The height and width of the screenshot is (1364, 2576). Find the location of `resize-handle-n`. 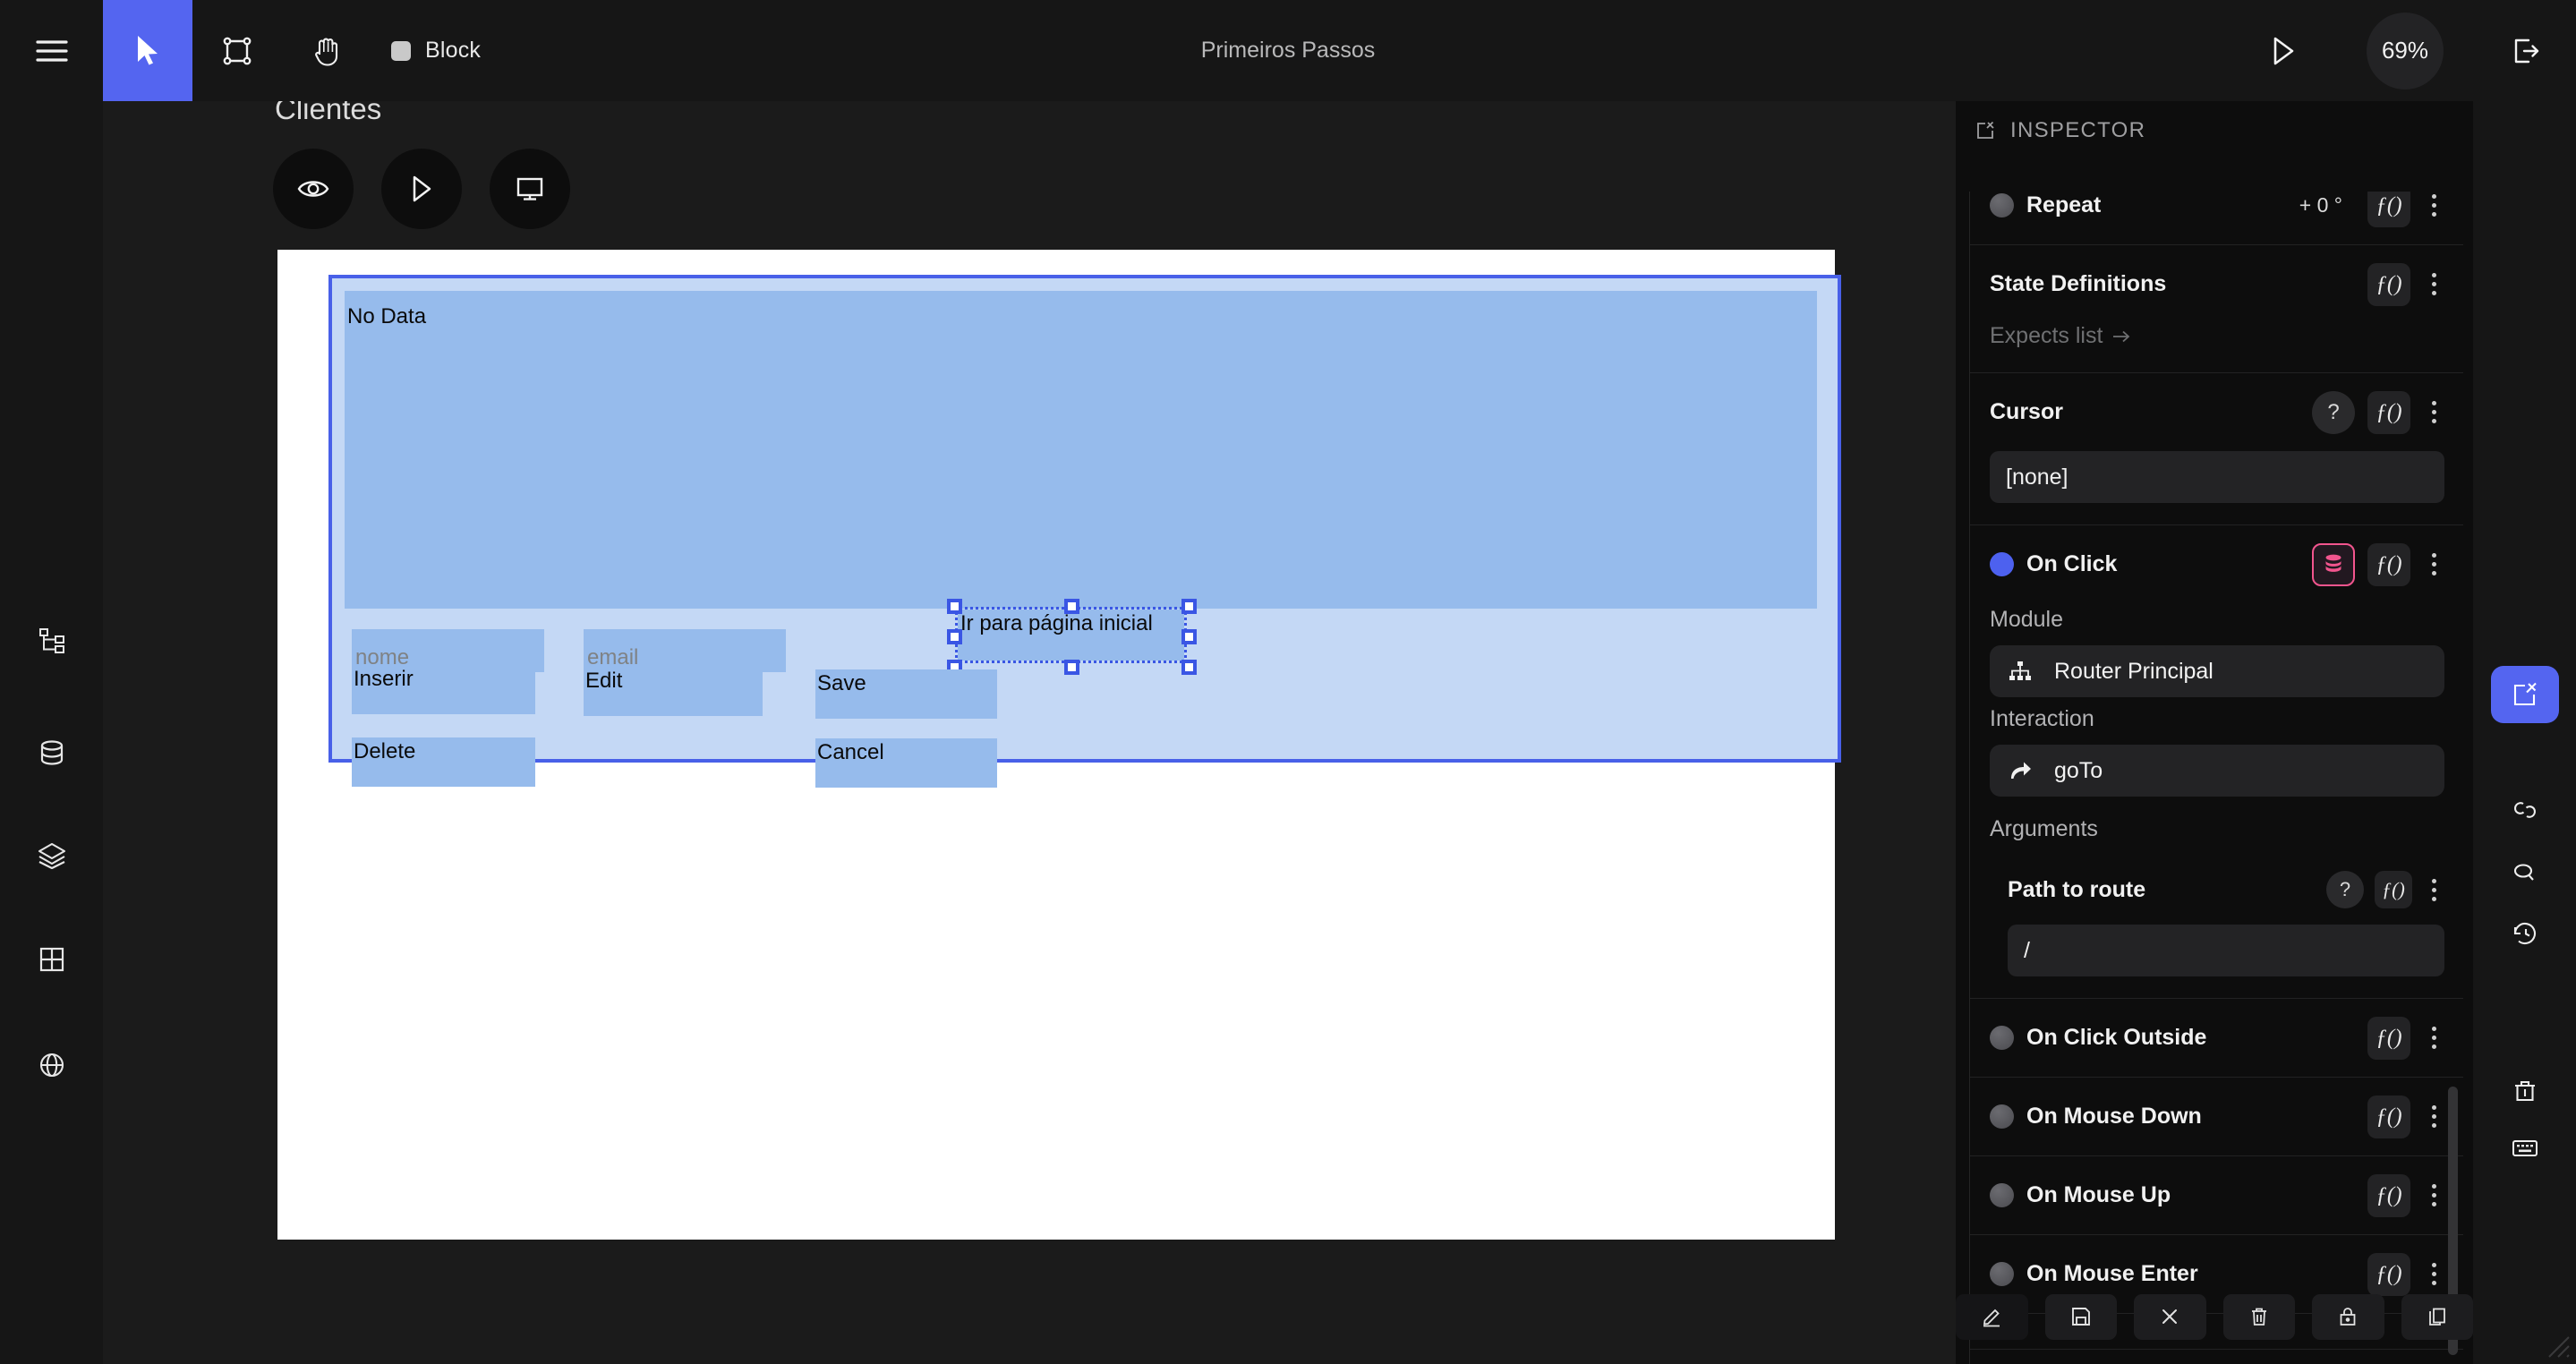

resize-handle-n is located at coordinates (1071, 606).